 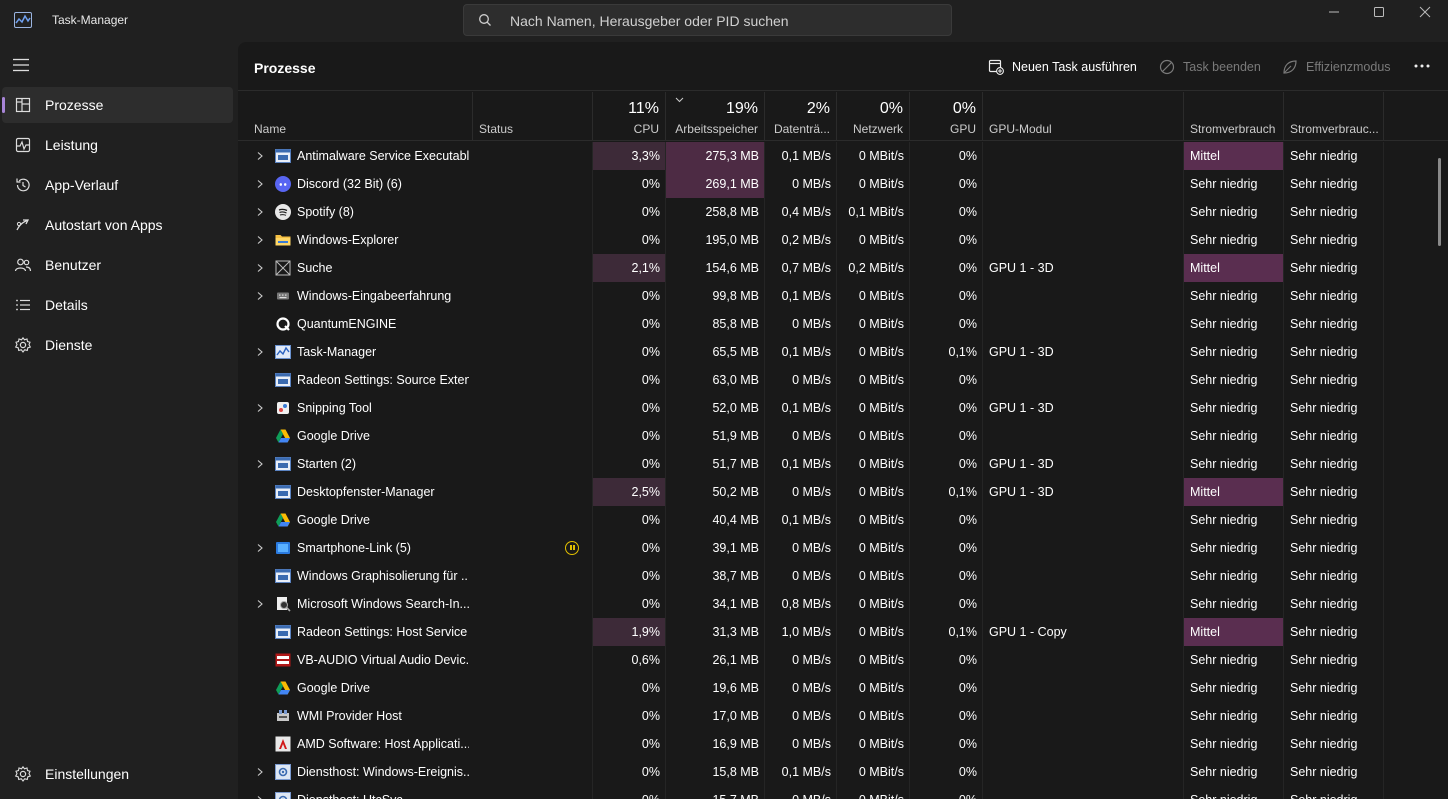 What do you see at coordinates (21, 65) in the screenshot?
I see `hamburger-menu-icon` at bounding box center [21, 65].